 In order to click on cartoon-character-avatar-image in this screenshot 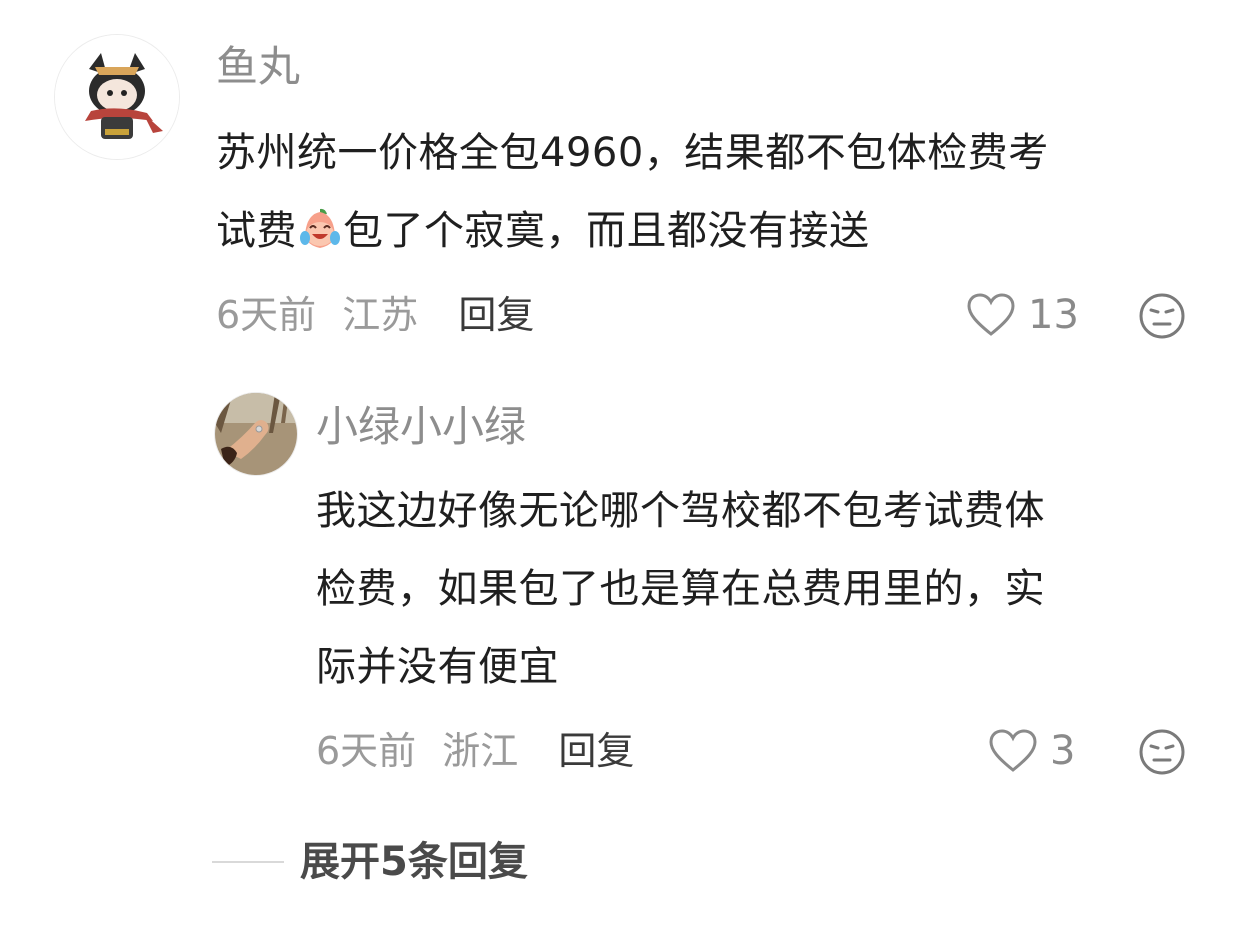, I will do `click(117, 97)`.